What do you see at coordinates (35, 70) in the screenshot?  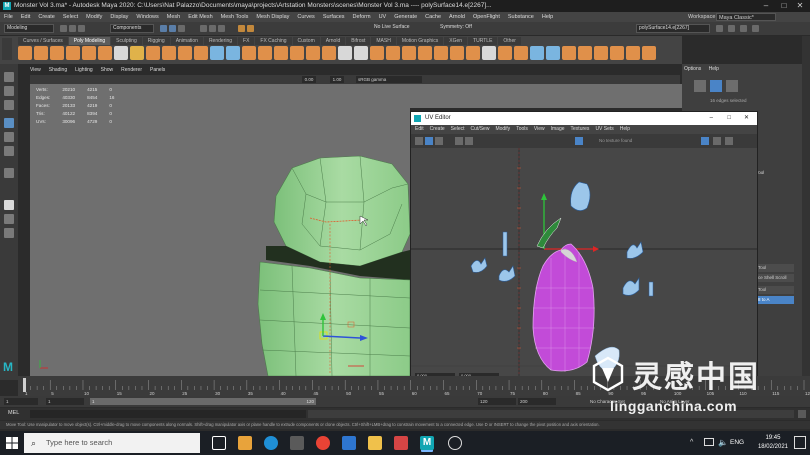 I see `viewport-menu-view: View` at bounding box center [35, 70].